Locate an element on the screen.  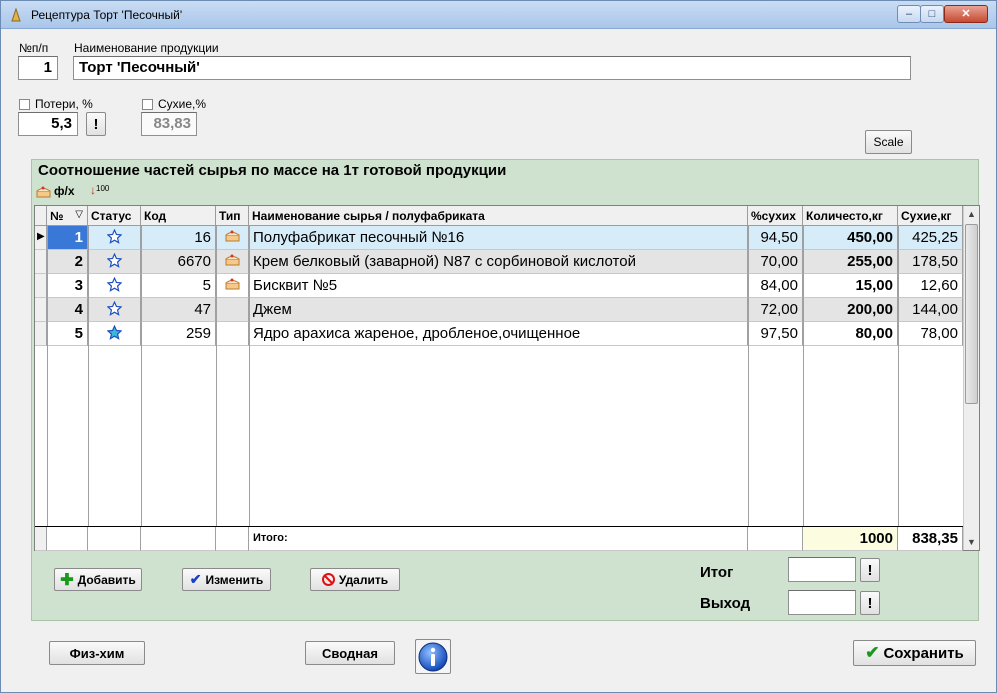
cell-dry-pct: 70,00 is located at coordinates (775, 262).